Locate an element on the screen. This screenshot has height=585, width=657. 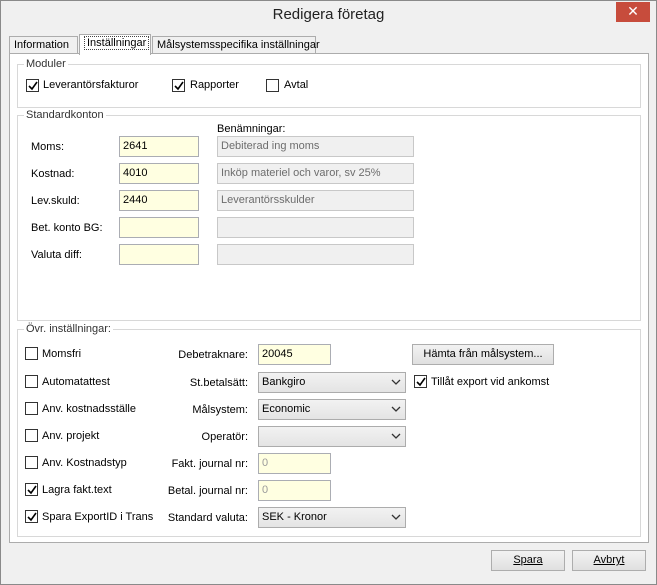
payment-journal-label: Betal. journal nr: is located at coordinates (207, 491).